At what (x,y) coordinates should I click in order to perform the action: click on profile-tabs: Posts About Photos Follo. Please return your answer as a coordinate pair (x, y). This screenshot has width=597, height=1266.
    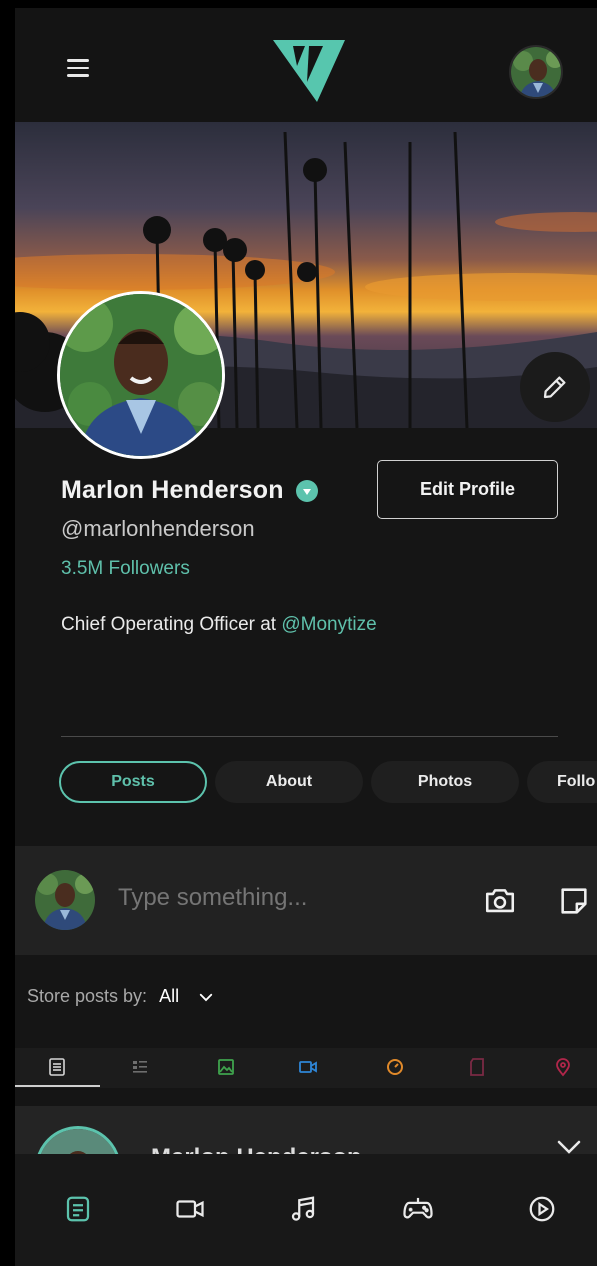
    Looking at the image, I should click on (328, 782).